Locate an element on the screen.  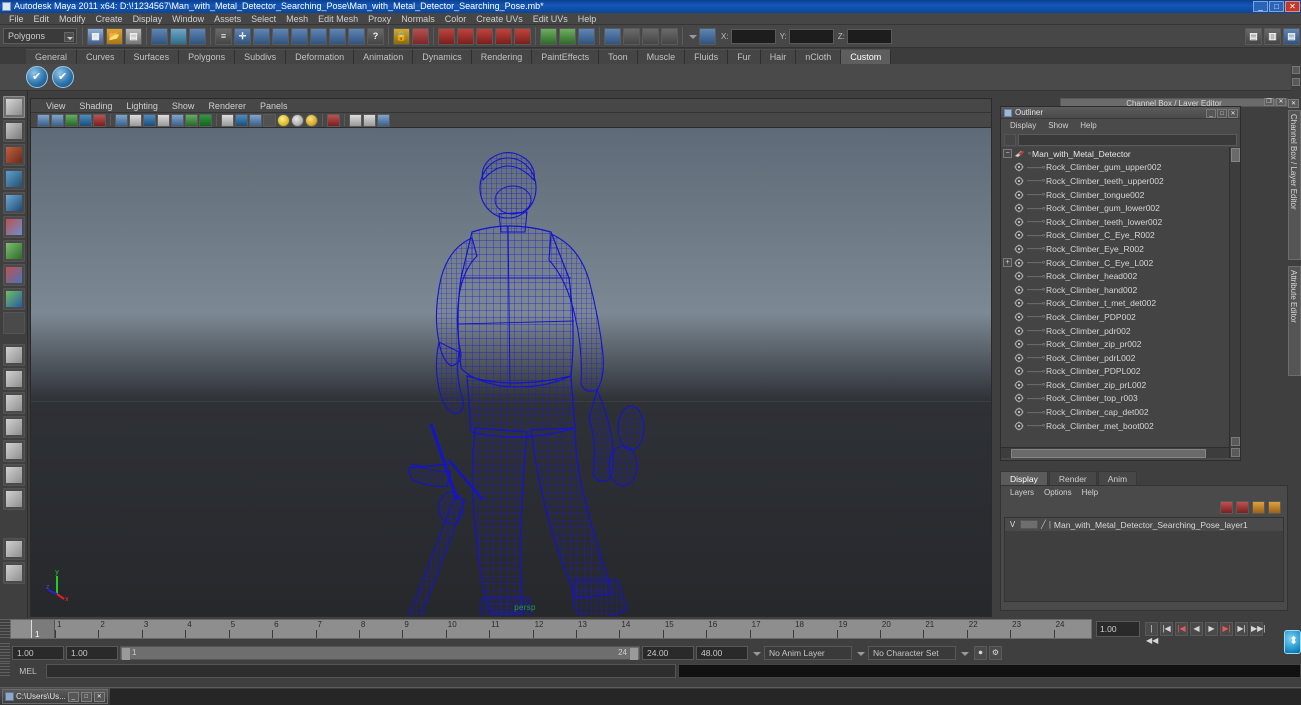
render-settings-icon is located at coordinates (586, 36).